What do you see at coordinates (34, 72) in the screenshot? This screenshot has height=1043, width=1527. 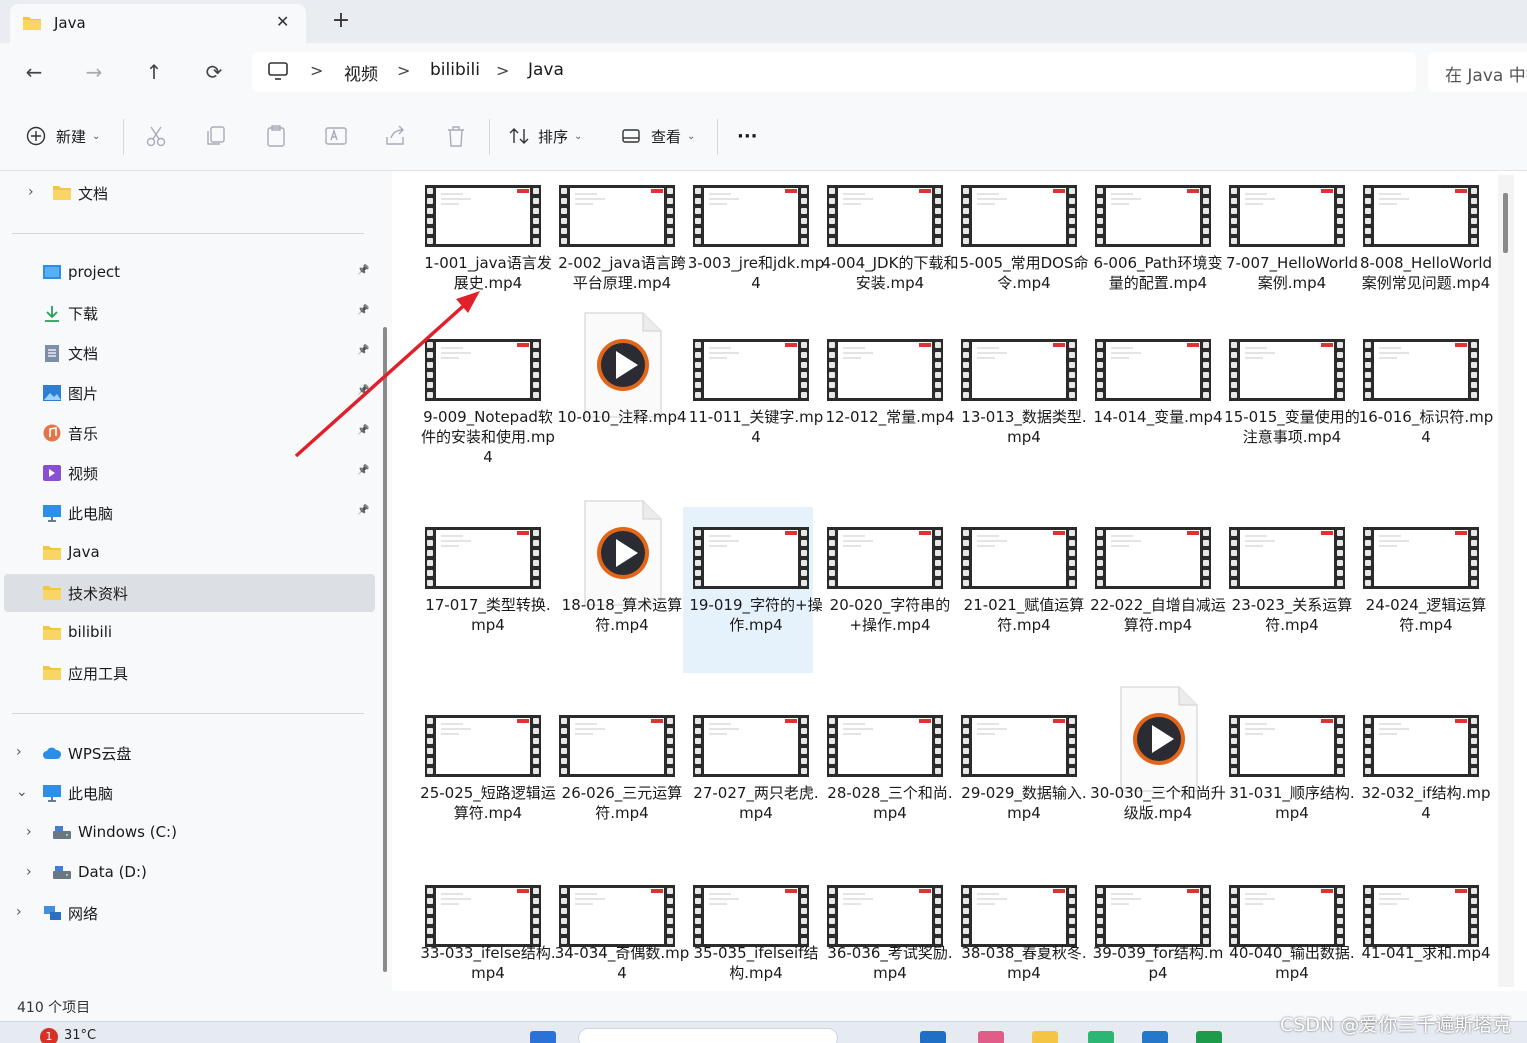 I see `back-button: ←` at bounding box center [34, 72].